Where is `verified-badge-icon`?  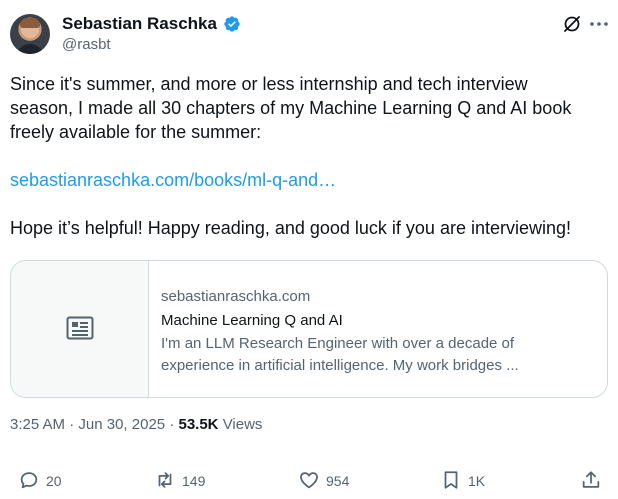
verified-badge-icon is located at coordinates (232, 24).